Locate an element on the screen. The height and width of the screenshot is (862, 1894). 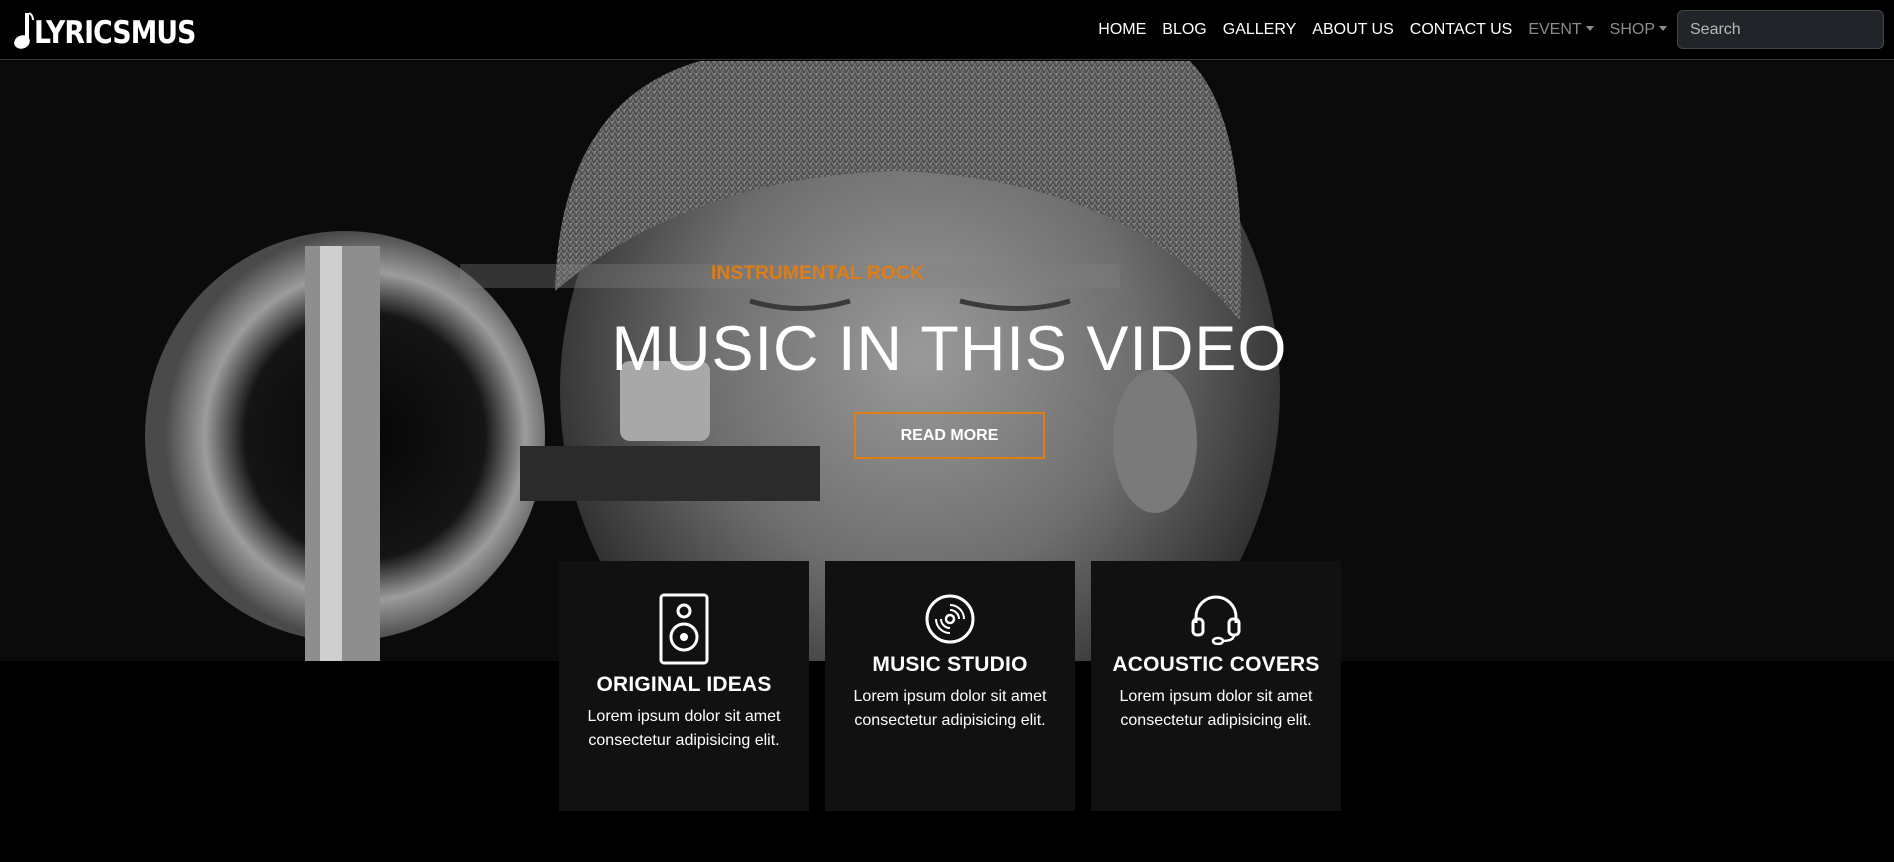
nav-link-contact-us: CONTACT US is located at coordinates (1461, 30).